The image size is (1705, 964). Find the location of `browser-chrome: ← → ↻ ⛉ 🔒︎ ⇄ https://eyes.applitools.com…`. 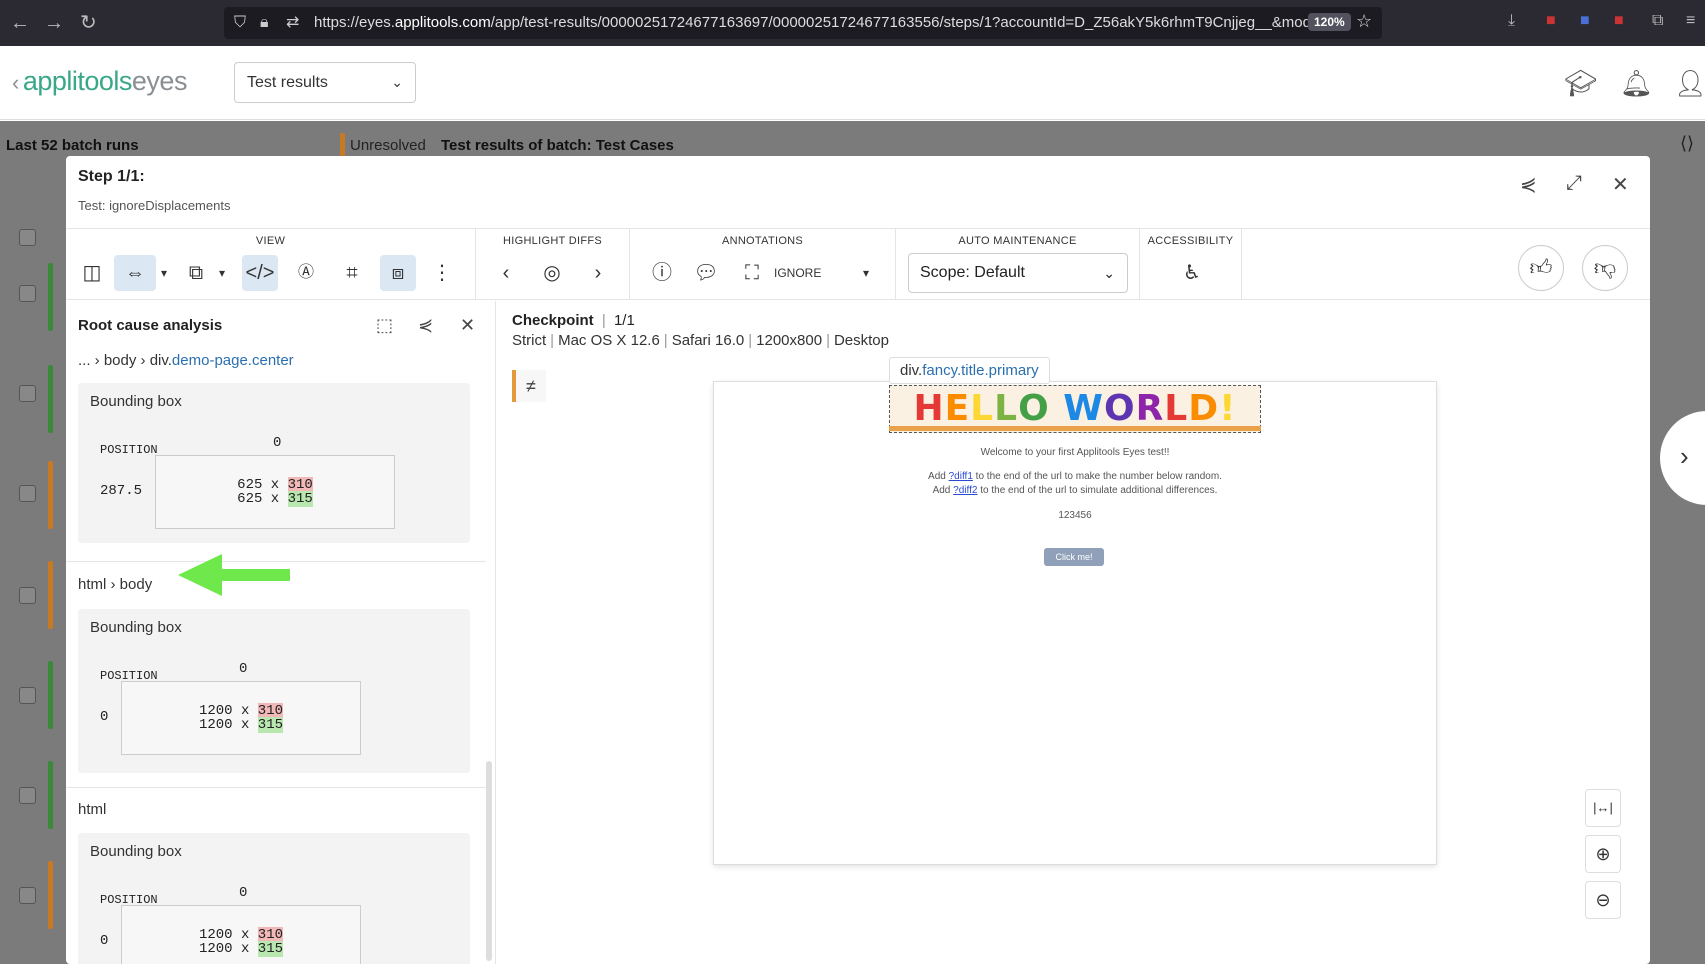

browser-chrome: ← → ↻ ⛉ 🔒︎ ⇄ https://eyes.applitools.com… is located at coordinates (852, 23).